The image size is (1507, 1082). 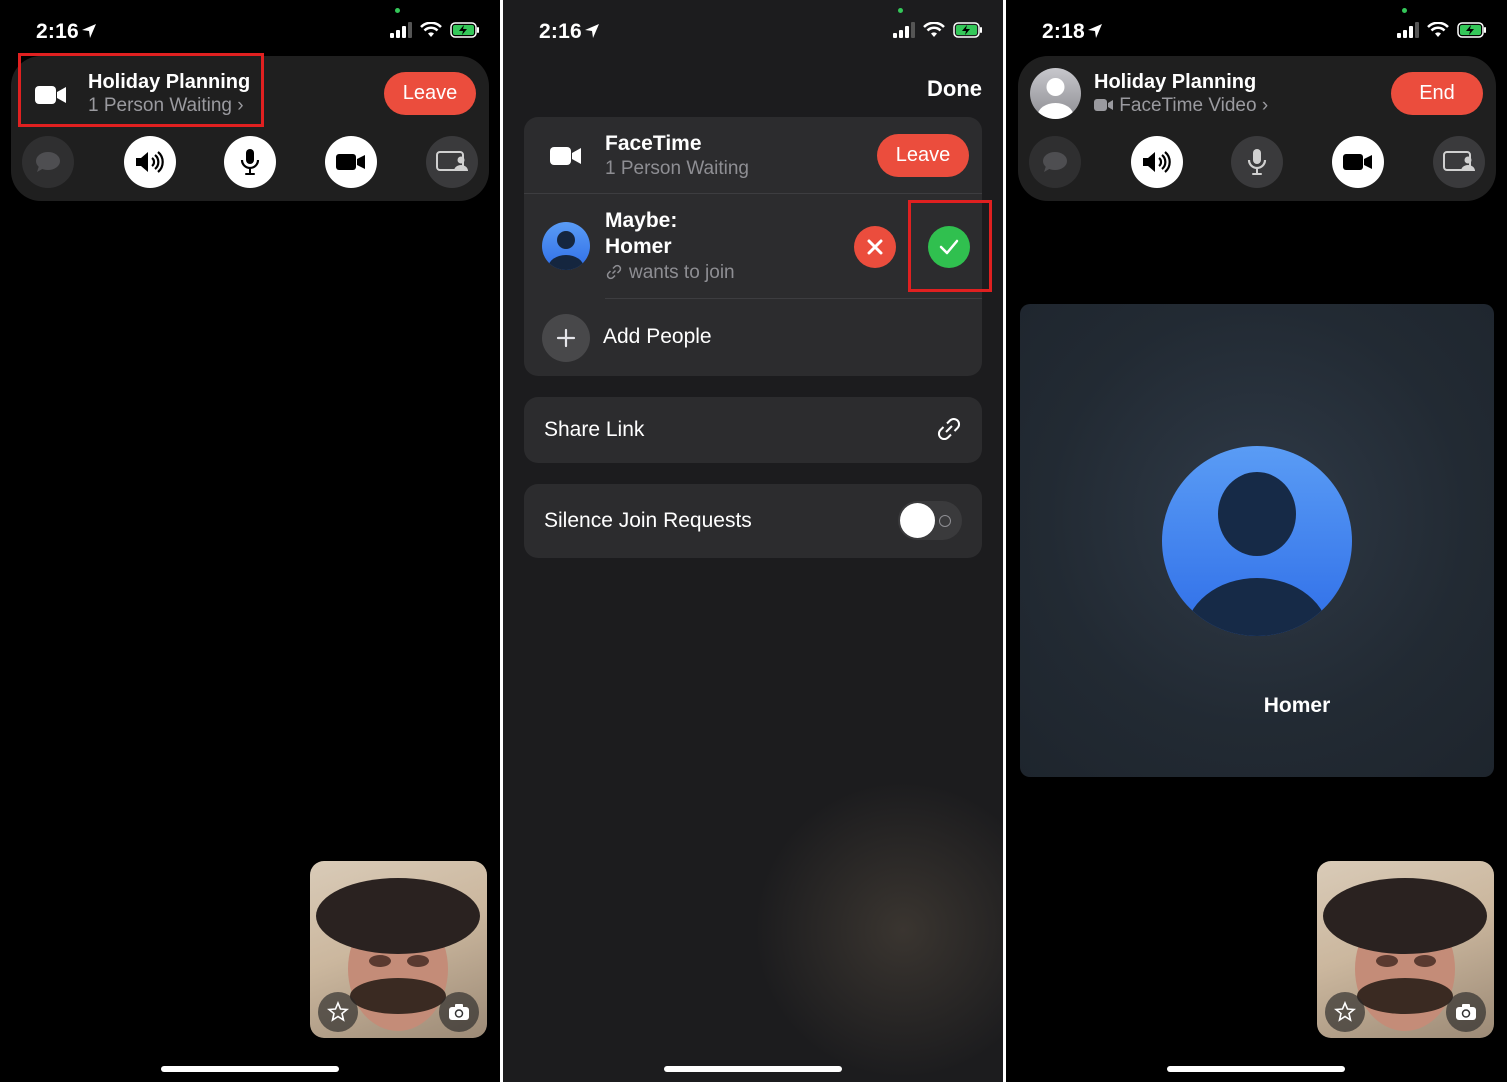 What do you see at coordinates (1297, 705) in the screenshot?
I see `participant-name: Homer` at bounding box center [1297, 705].